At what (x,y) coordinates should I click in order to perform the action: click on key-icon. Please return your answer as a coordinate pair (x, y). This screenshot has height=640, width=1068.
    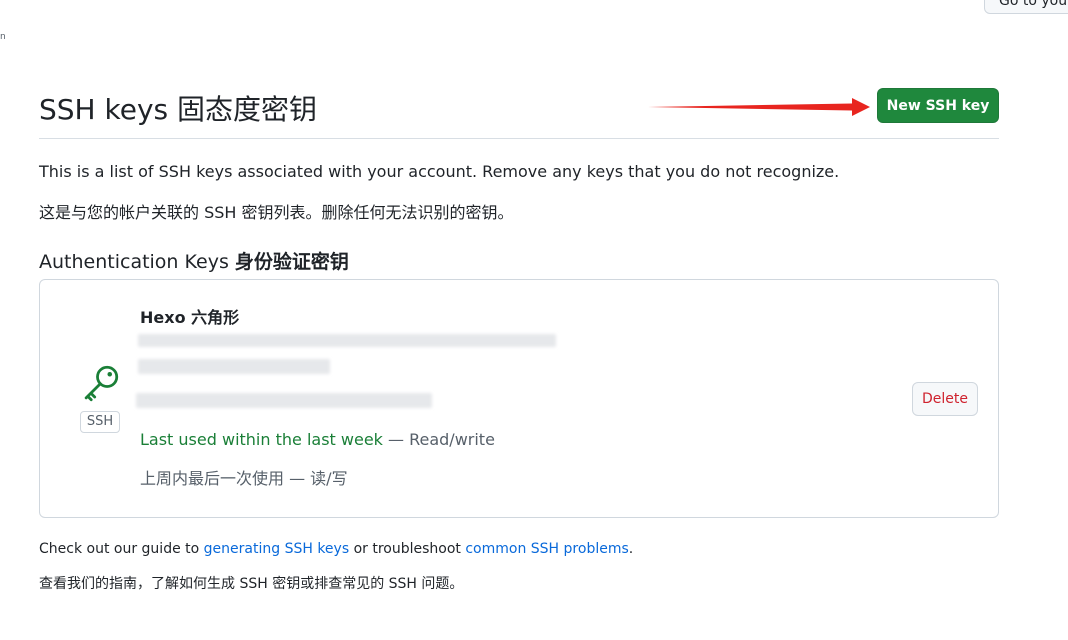
    Looking at the image, I should click on (101, 383).